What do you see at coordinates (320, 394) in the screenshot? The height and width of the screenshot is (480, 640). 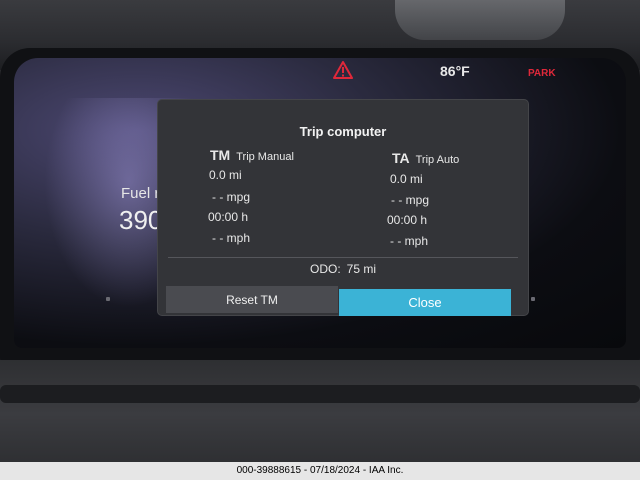 I see `dashboard-trim` at bounding box center [320, 394].